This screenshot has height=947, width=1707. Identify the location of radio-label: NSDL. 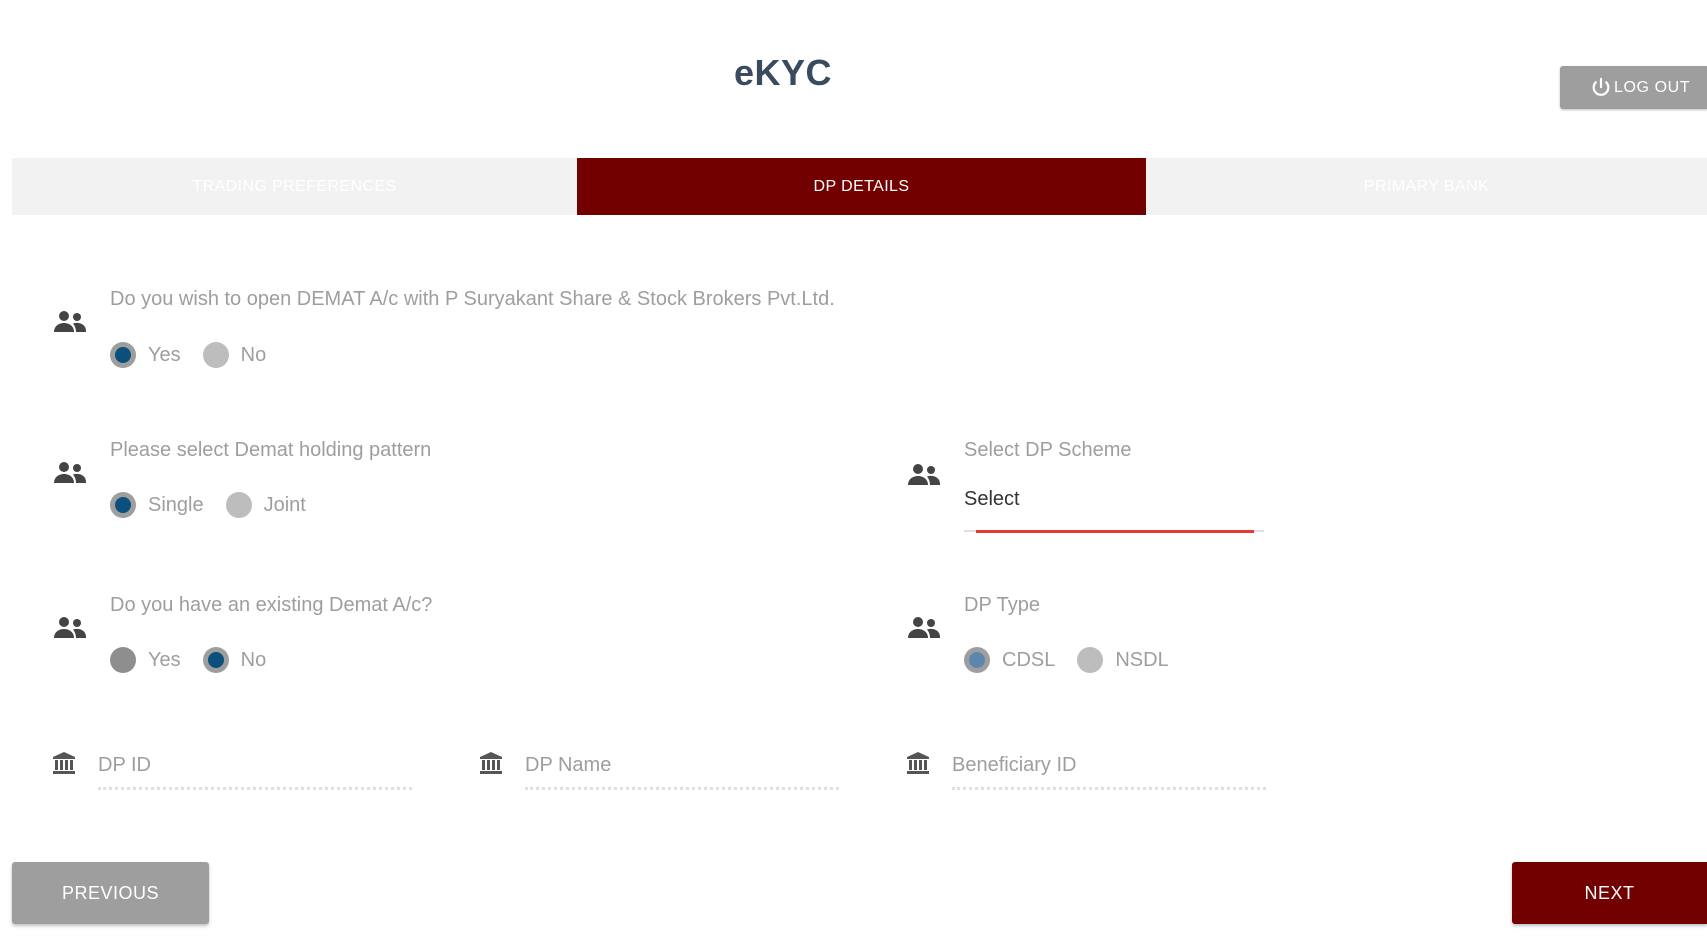
(1142, 659).